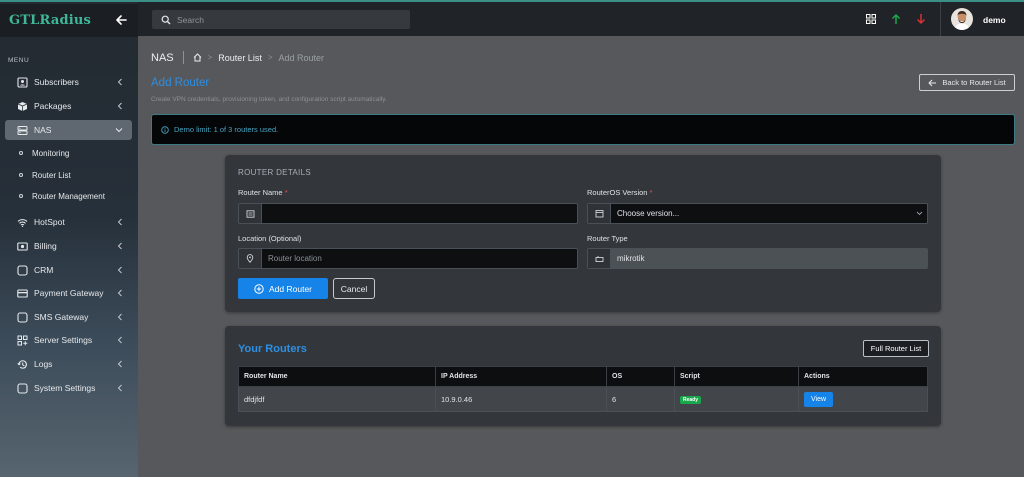 The width and height of the screenshot is (1024, 477). I want to click on table-header-row: Router Name IP Address OS Script Actions, so click(583, 376).